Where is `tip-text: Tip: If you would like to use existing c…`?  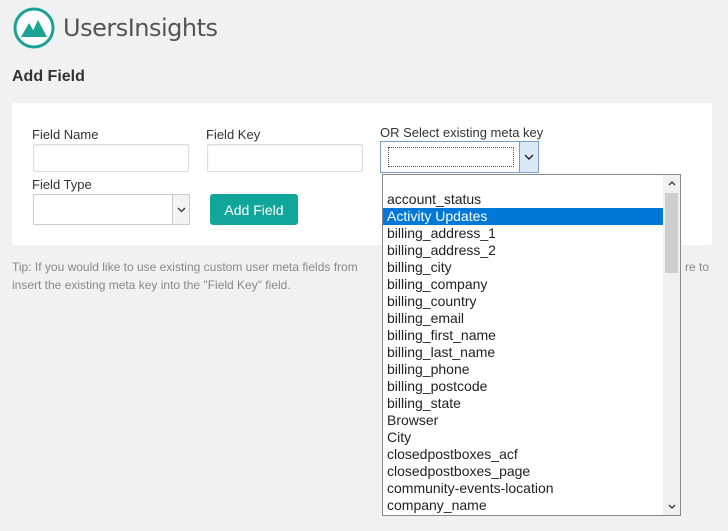 tip-text: Tip: If you would like to use existing c… is located at coordinates (192, 276).